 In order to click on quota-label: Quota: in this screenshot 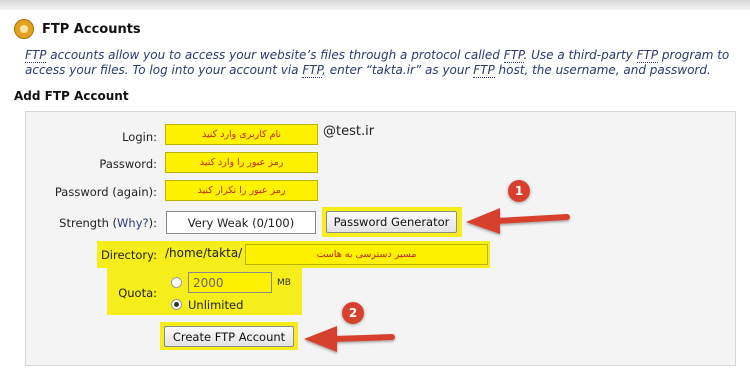, I will do `click(137, 293)`.